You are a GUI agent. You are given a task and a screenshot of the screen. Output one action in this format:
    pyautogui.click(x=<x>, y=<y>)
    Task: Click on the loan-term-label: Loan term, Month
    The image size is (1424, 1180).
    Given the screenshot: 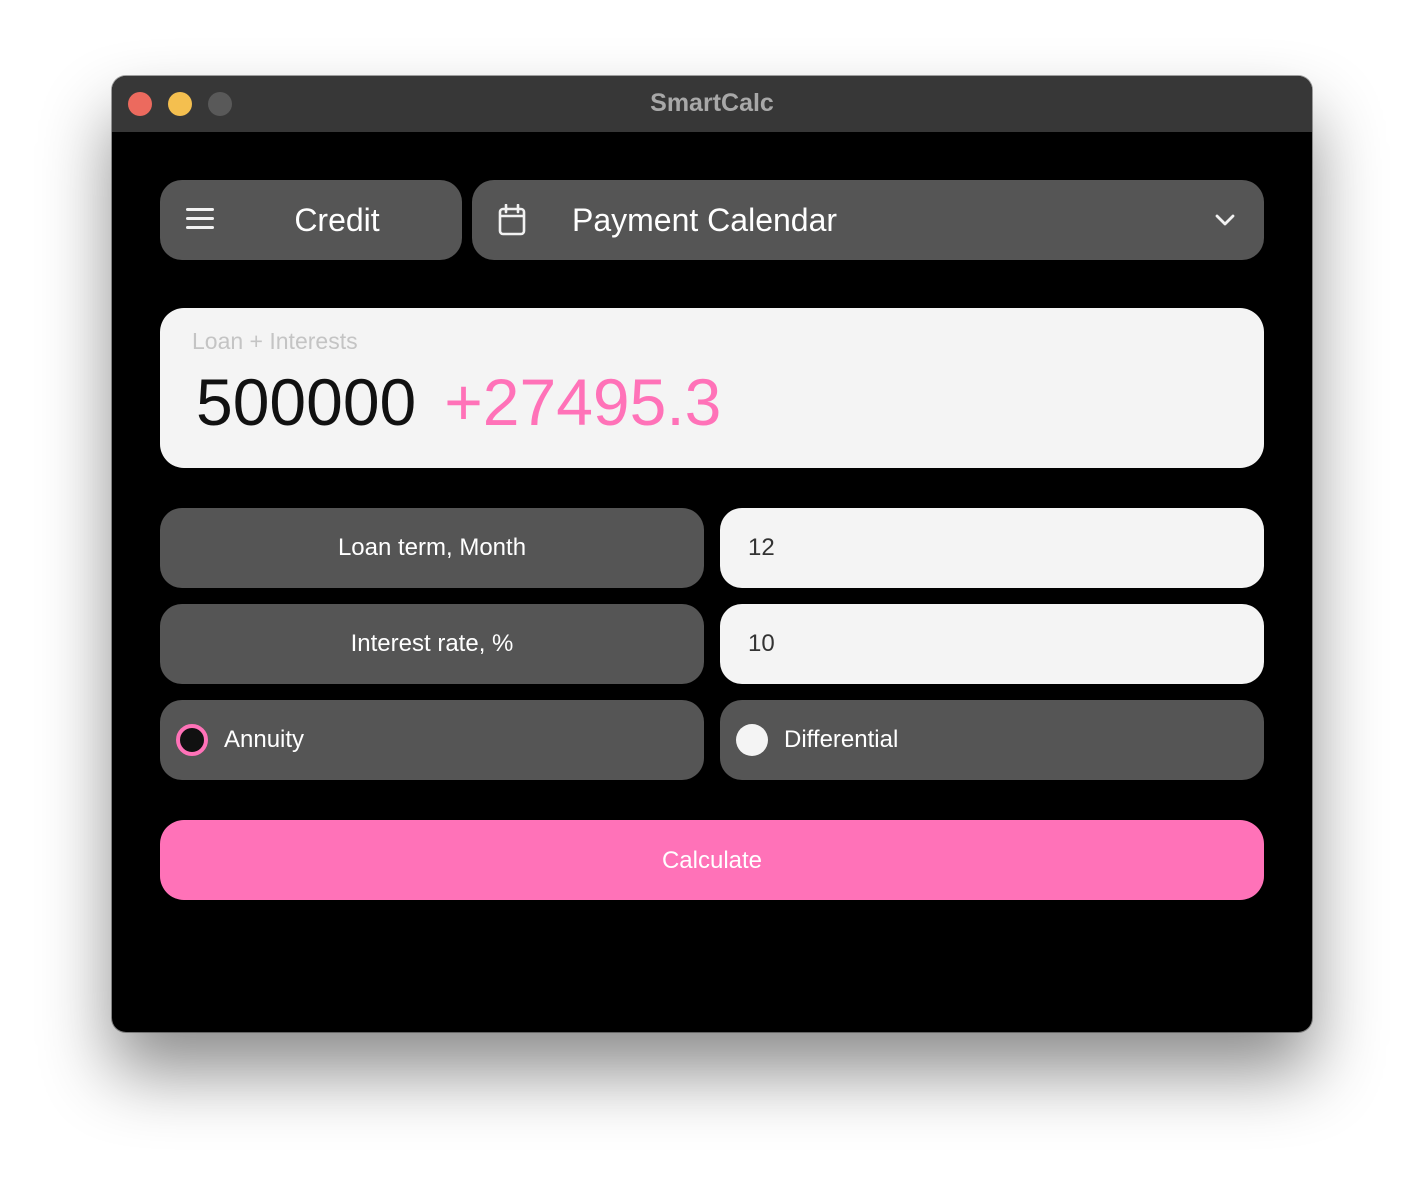 What is the action you would take?
    pyautogui.click(x=432, y=548)
    